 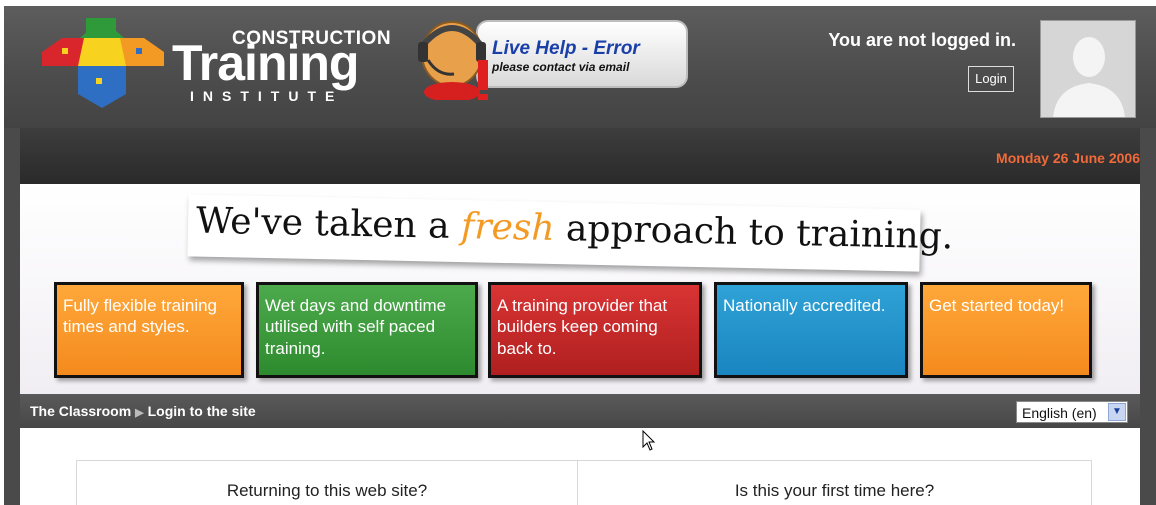 What do you see at coordinates (997, 305) in the screenshot?
I see `feature-tile-text: Get started today!` at bounding box center [997, 305].